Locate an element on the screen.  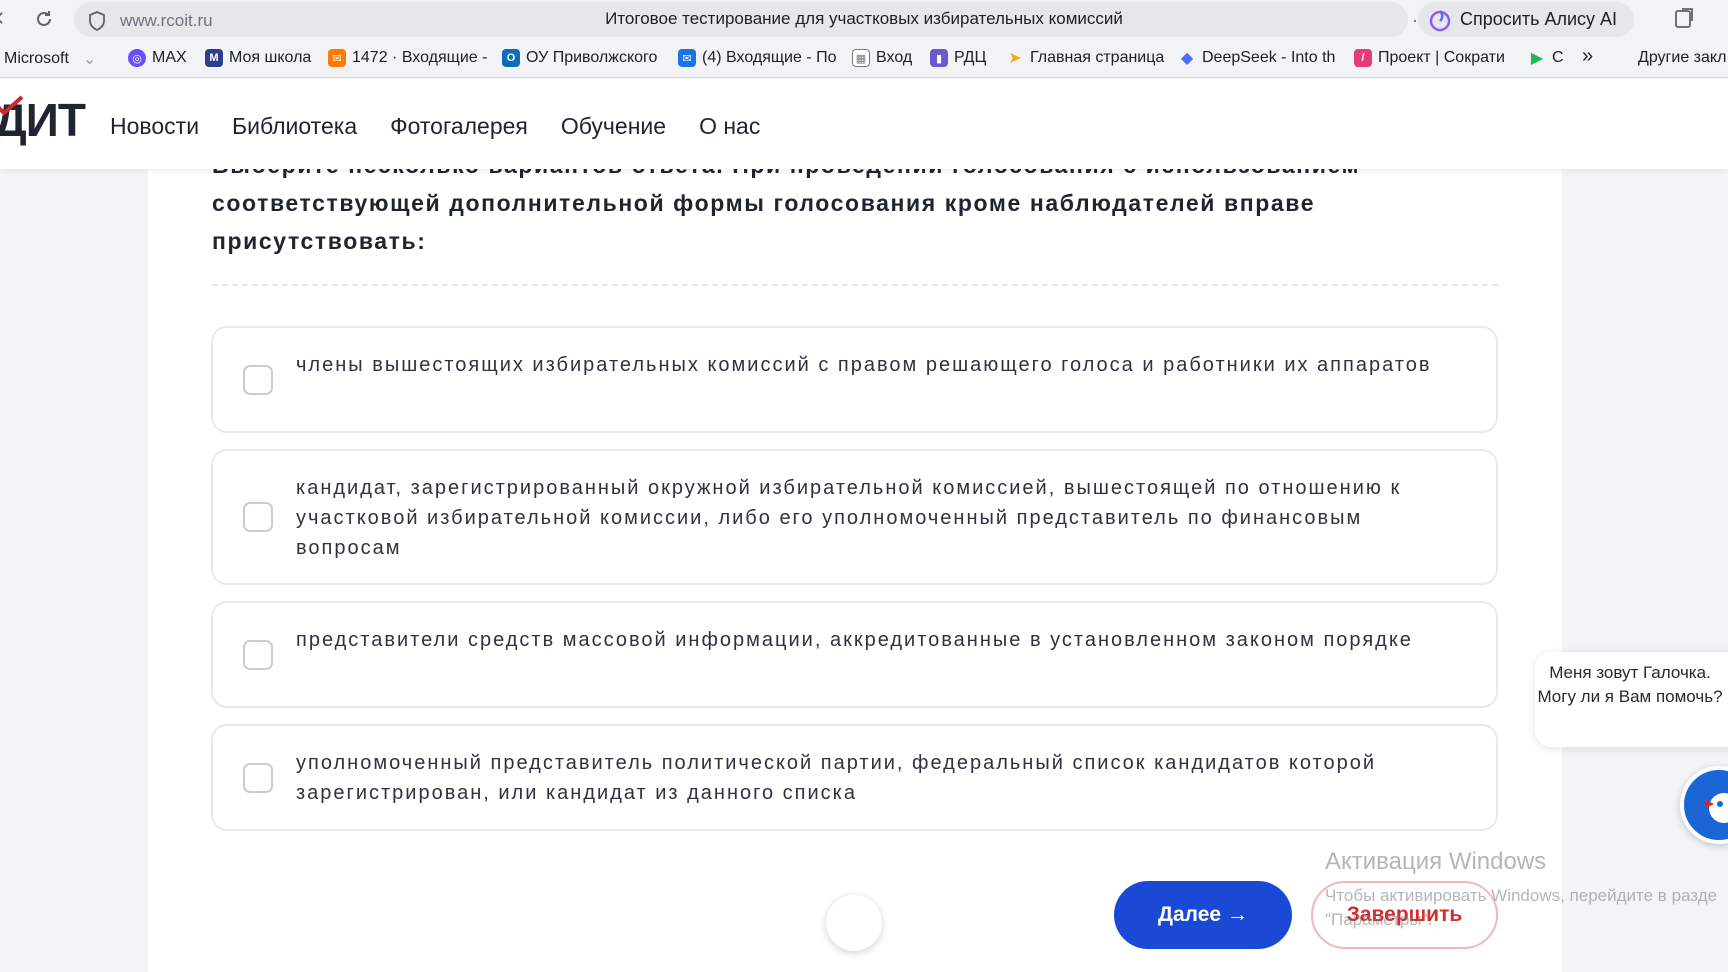
address-bar: www.rcoit.ru ··· is located at coordinates (769, 19).